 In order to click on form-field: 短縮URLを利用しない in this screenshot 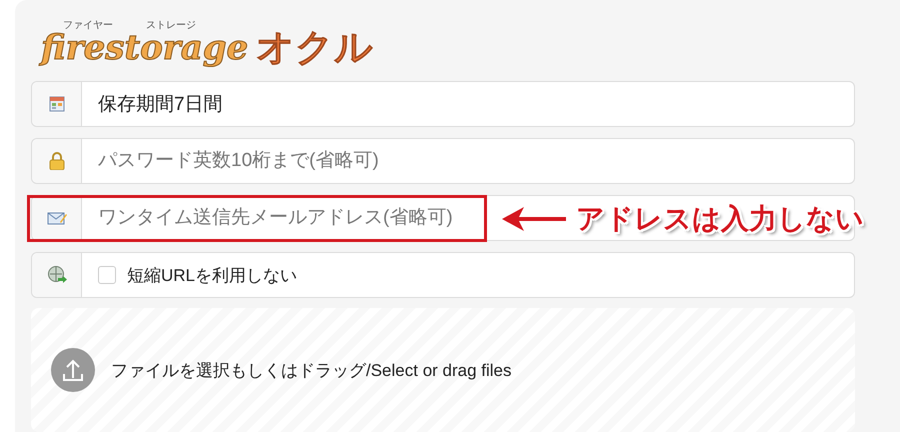, I will do `click(443, 275)`.